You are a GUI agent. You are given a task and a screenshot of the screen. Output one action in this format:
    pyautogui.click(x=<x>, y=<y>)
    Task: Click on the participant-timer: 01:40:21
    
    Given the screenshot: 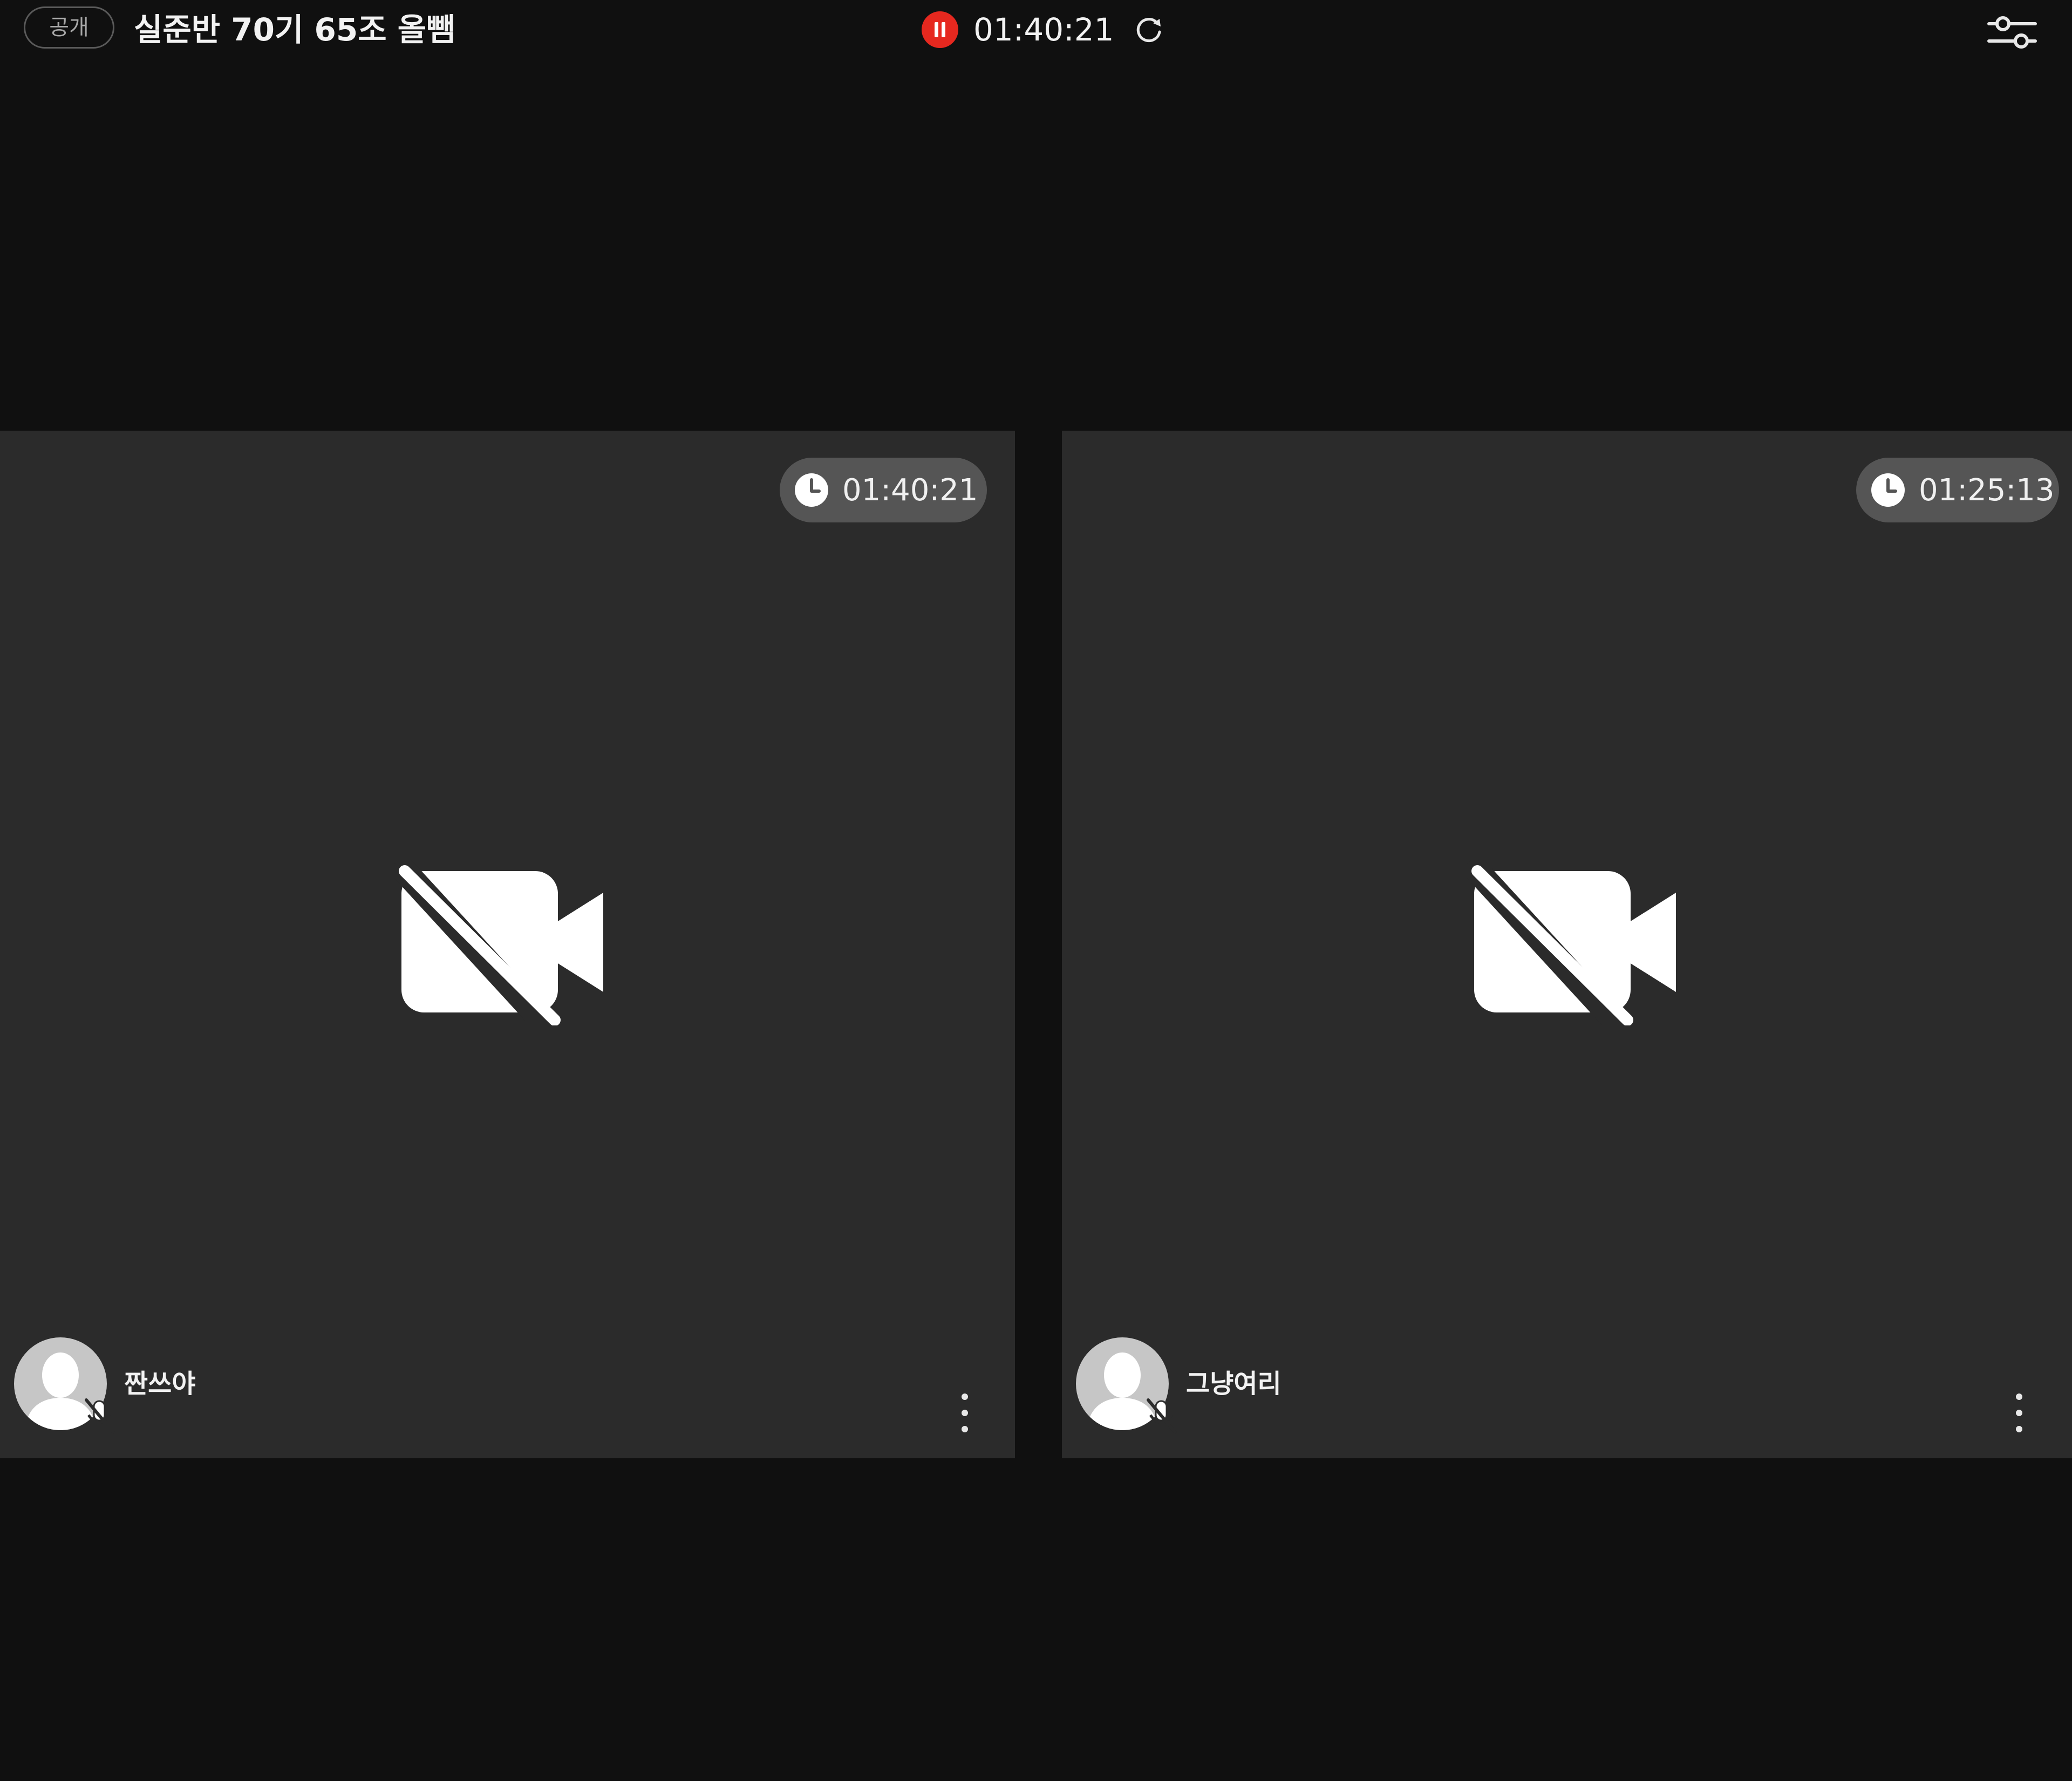 What is the action you would take?
    pyautogui.click(x=883, y=490)
    